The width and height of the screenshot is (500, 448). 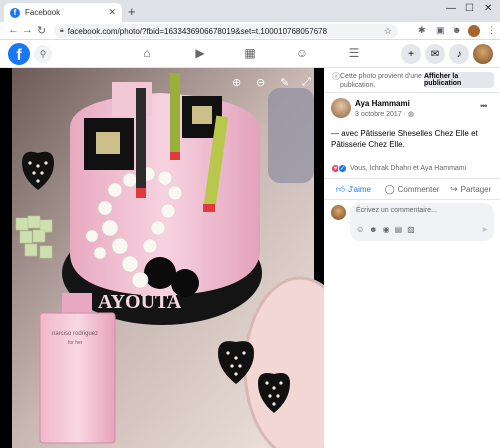 I want to click on camera-icon: ◉, so click(x=386, y=229).